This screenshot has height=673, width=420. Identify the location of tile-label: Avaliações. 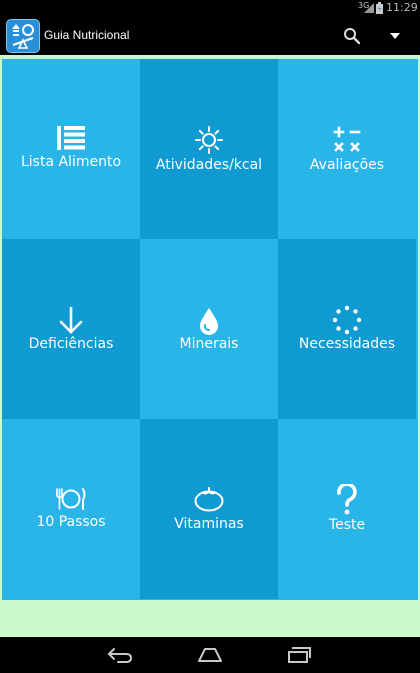
(347, 165).